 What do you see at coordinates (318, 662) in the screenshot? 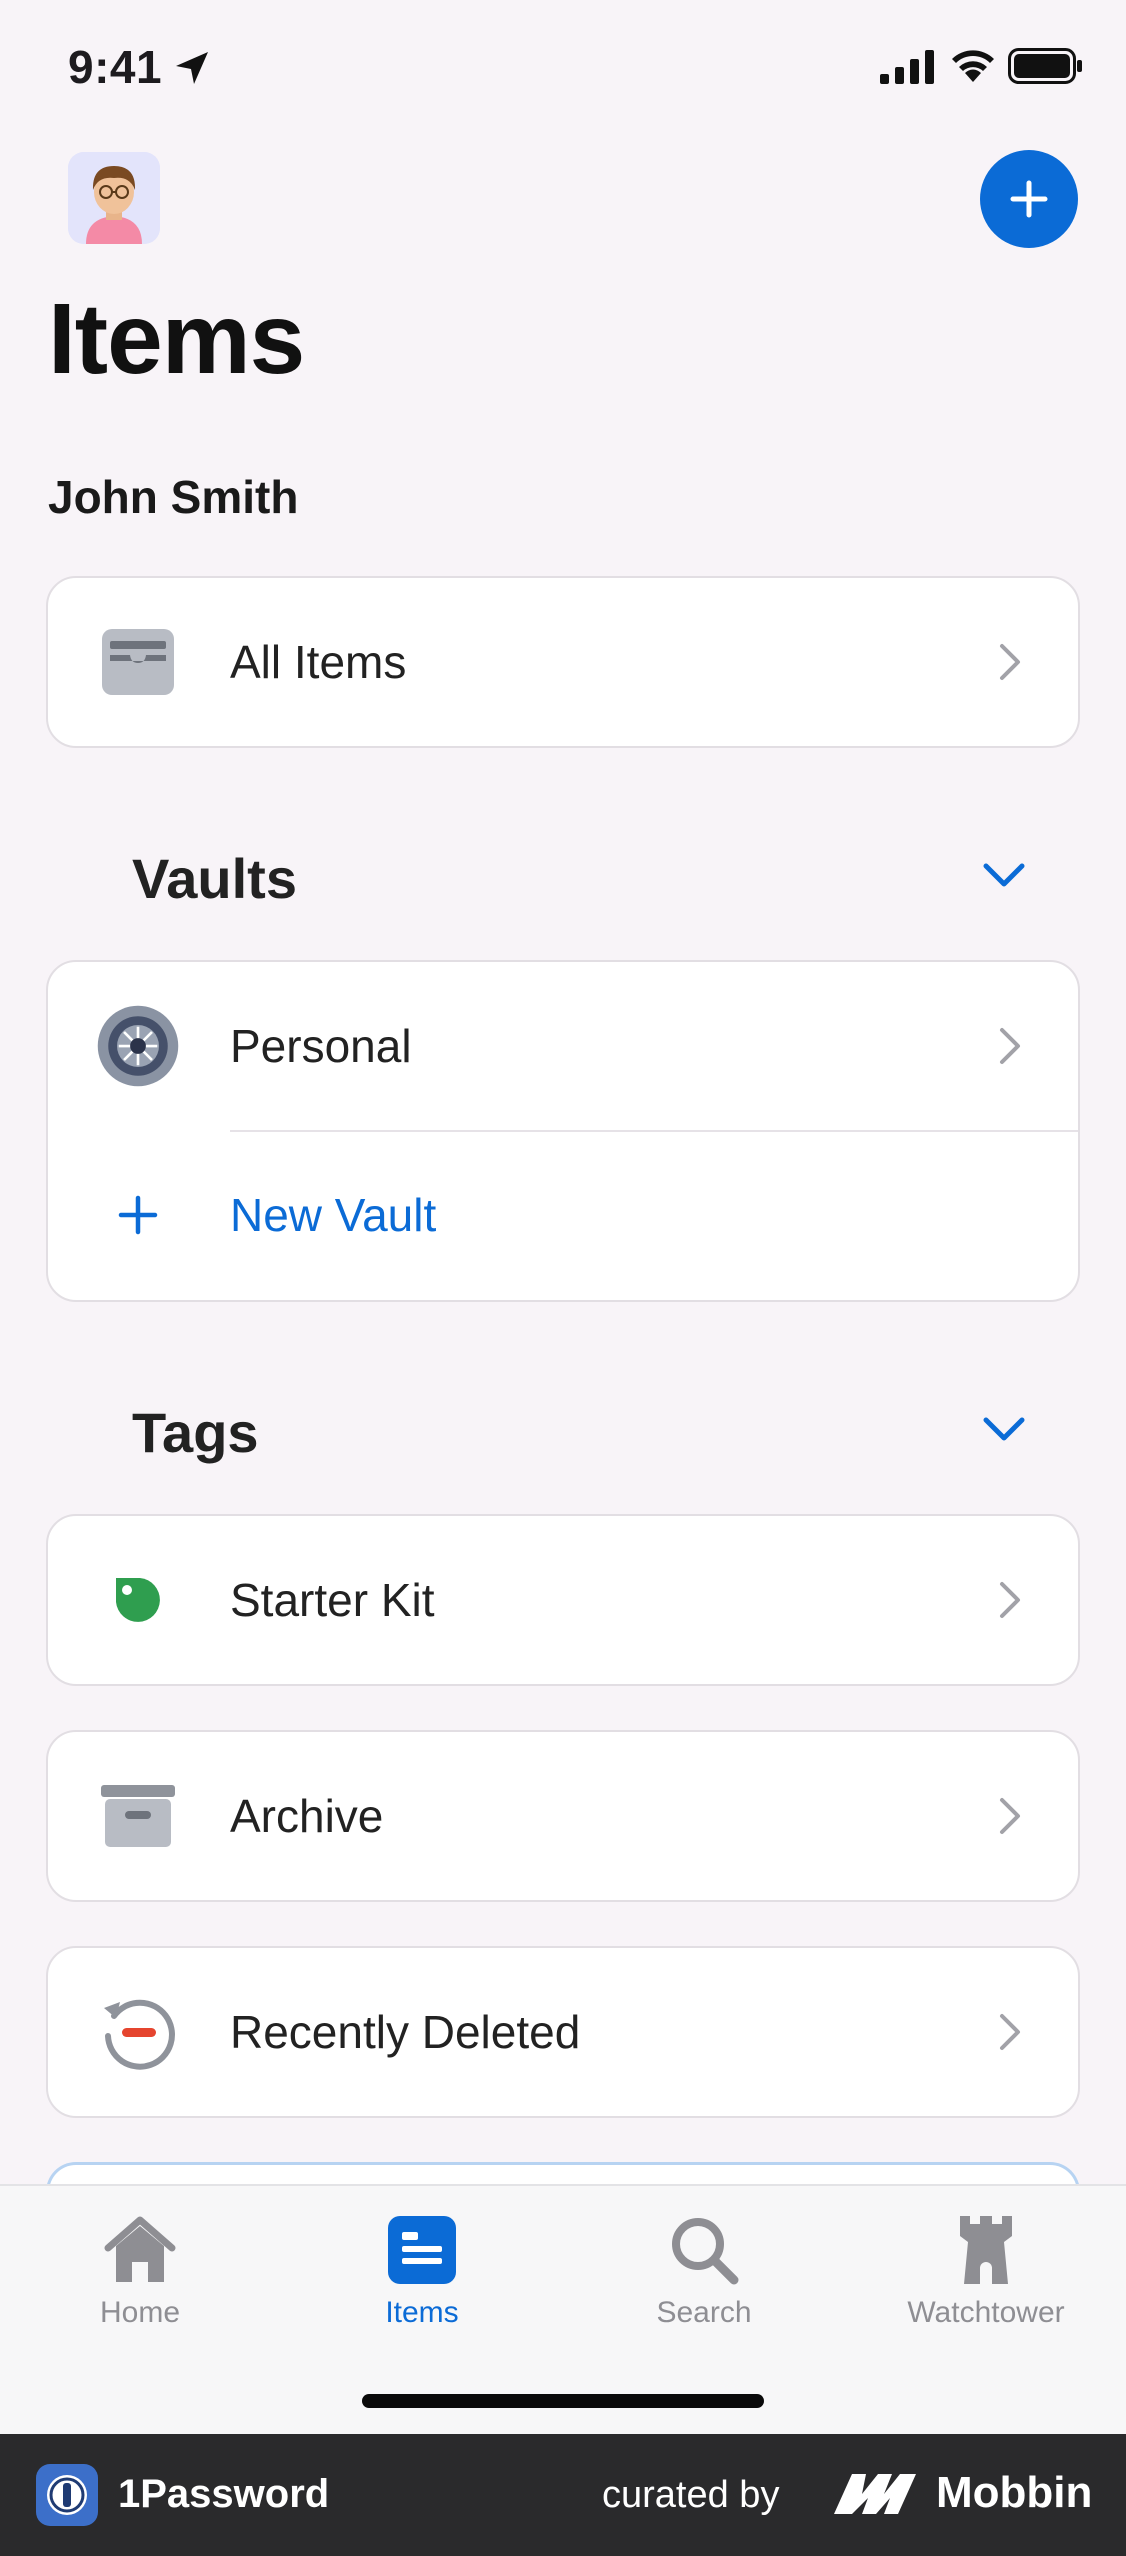
I see `all-items-label: All Items` at bounding box center [318, 662].